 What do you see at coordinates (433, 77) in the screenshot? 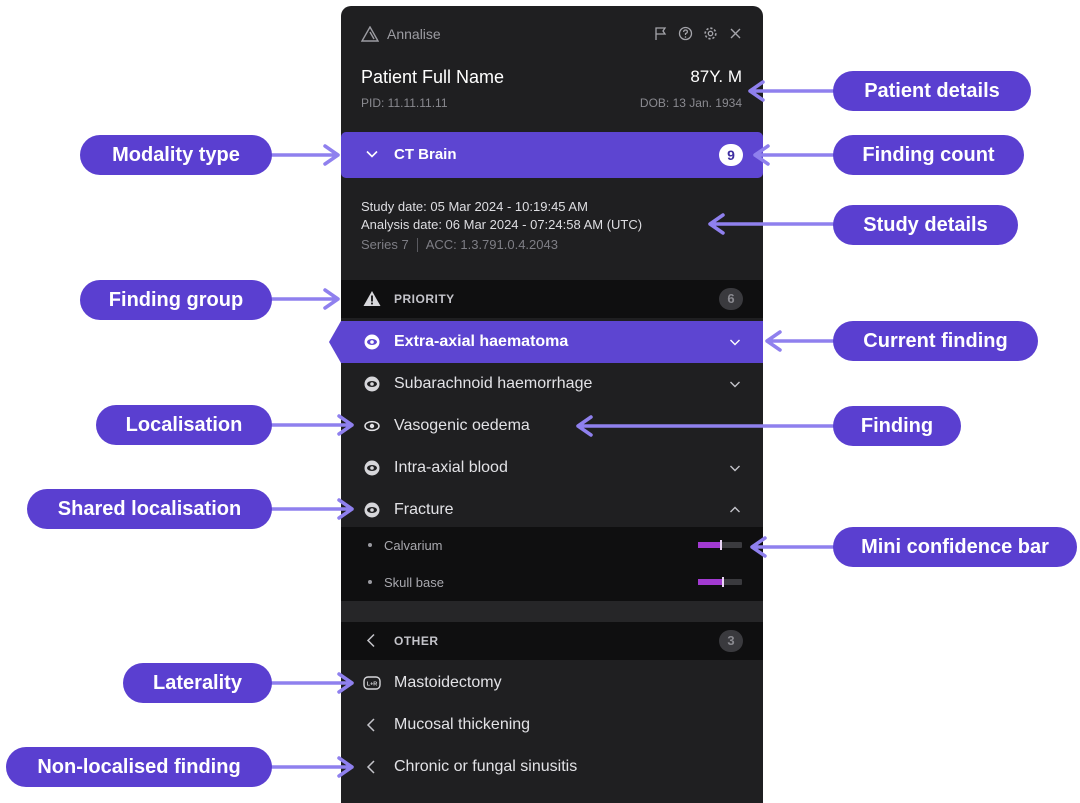
I see `patient-name: Patient Full Name` at bounding box center [433, 77].